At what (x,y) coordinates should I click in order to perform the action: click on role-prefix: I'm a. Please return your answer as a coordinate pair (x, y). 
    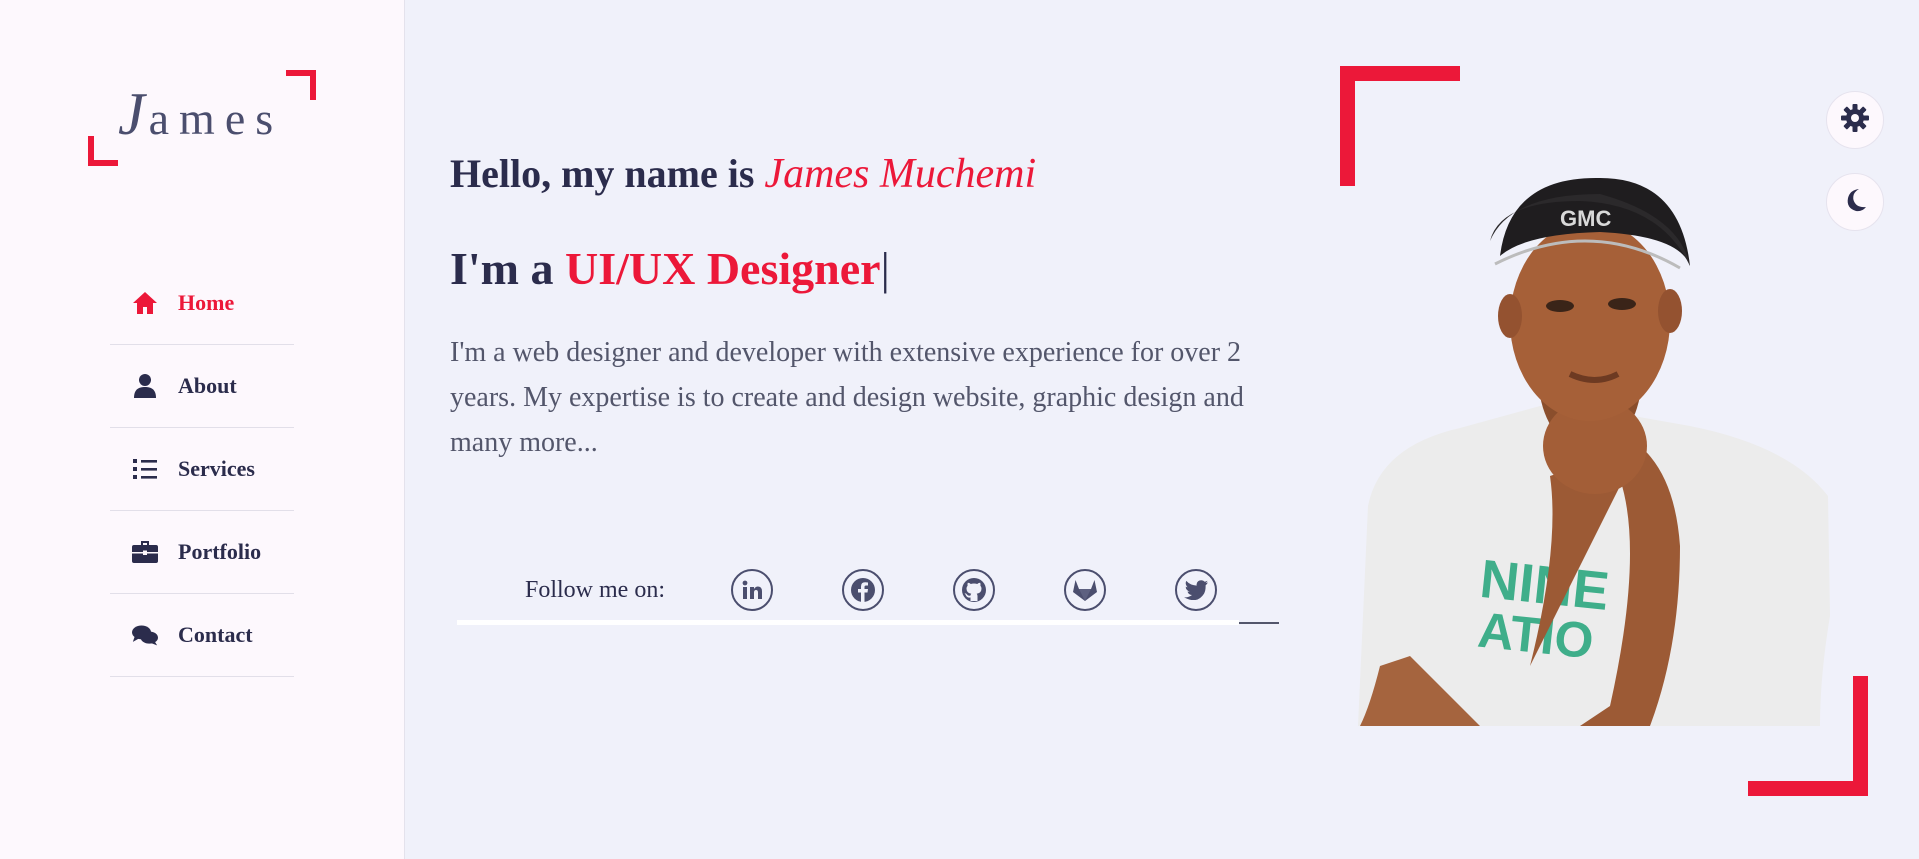
    Looking at the image, I should click on (502, 268).